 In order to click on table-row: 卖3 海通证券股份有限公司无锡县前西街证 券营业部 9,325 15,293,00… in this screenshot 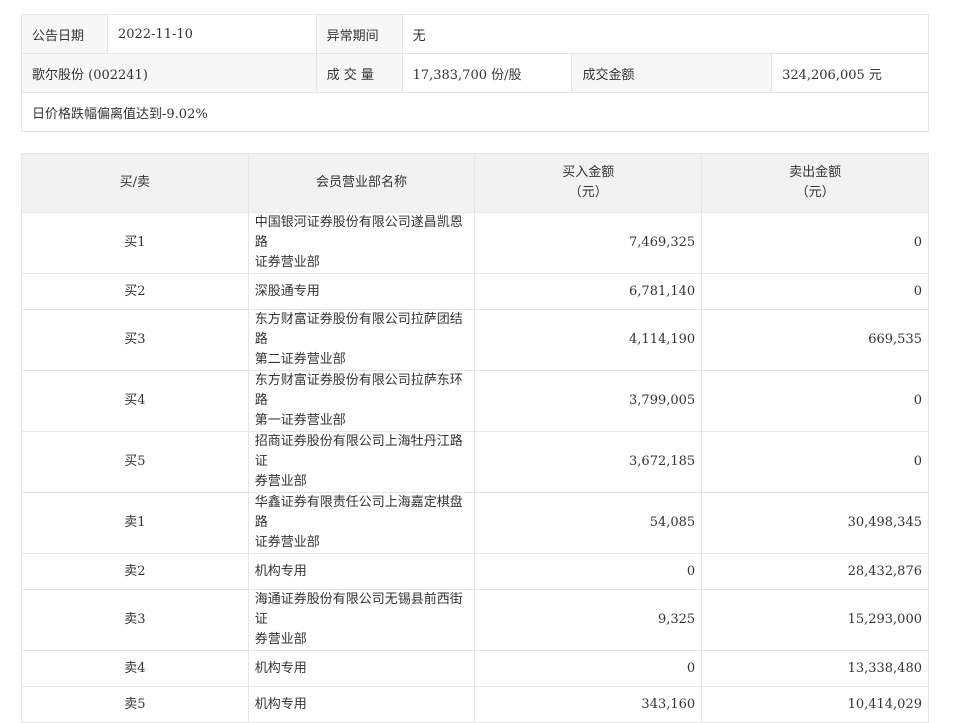, I will do `click(475, 620)`.